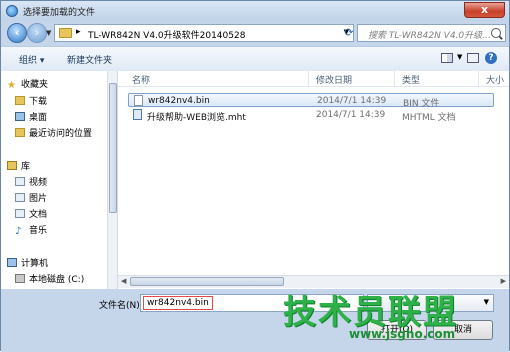 The height and width of the screenshot is (352, 510). I want to click on organize-button: 组织 ▾, so click(31, 59).